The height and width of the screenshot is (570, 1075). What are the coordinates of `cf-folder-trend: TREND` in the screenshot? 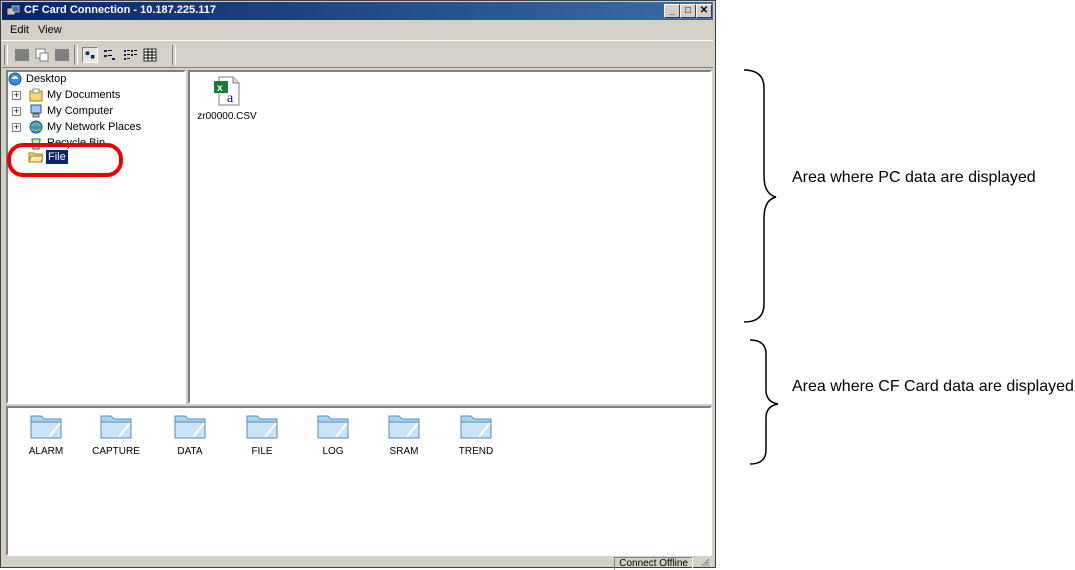 It's located at (476, 434).